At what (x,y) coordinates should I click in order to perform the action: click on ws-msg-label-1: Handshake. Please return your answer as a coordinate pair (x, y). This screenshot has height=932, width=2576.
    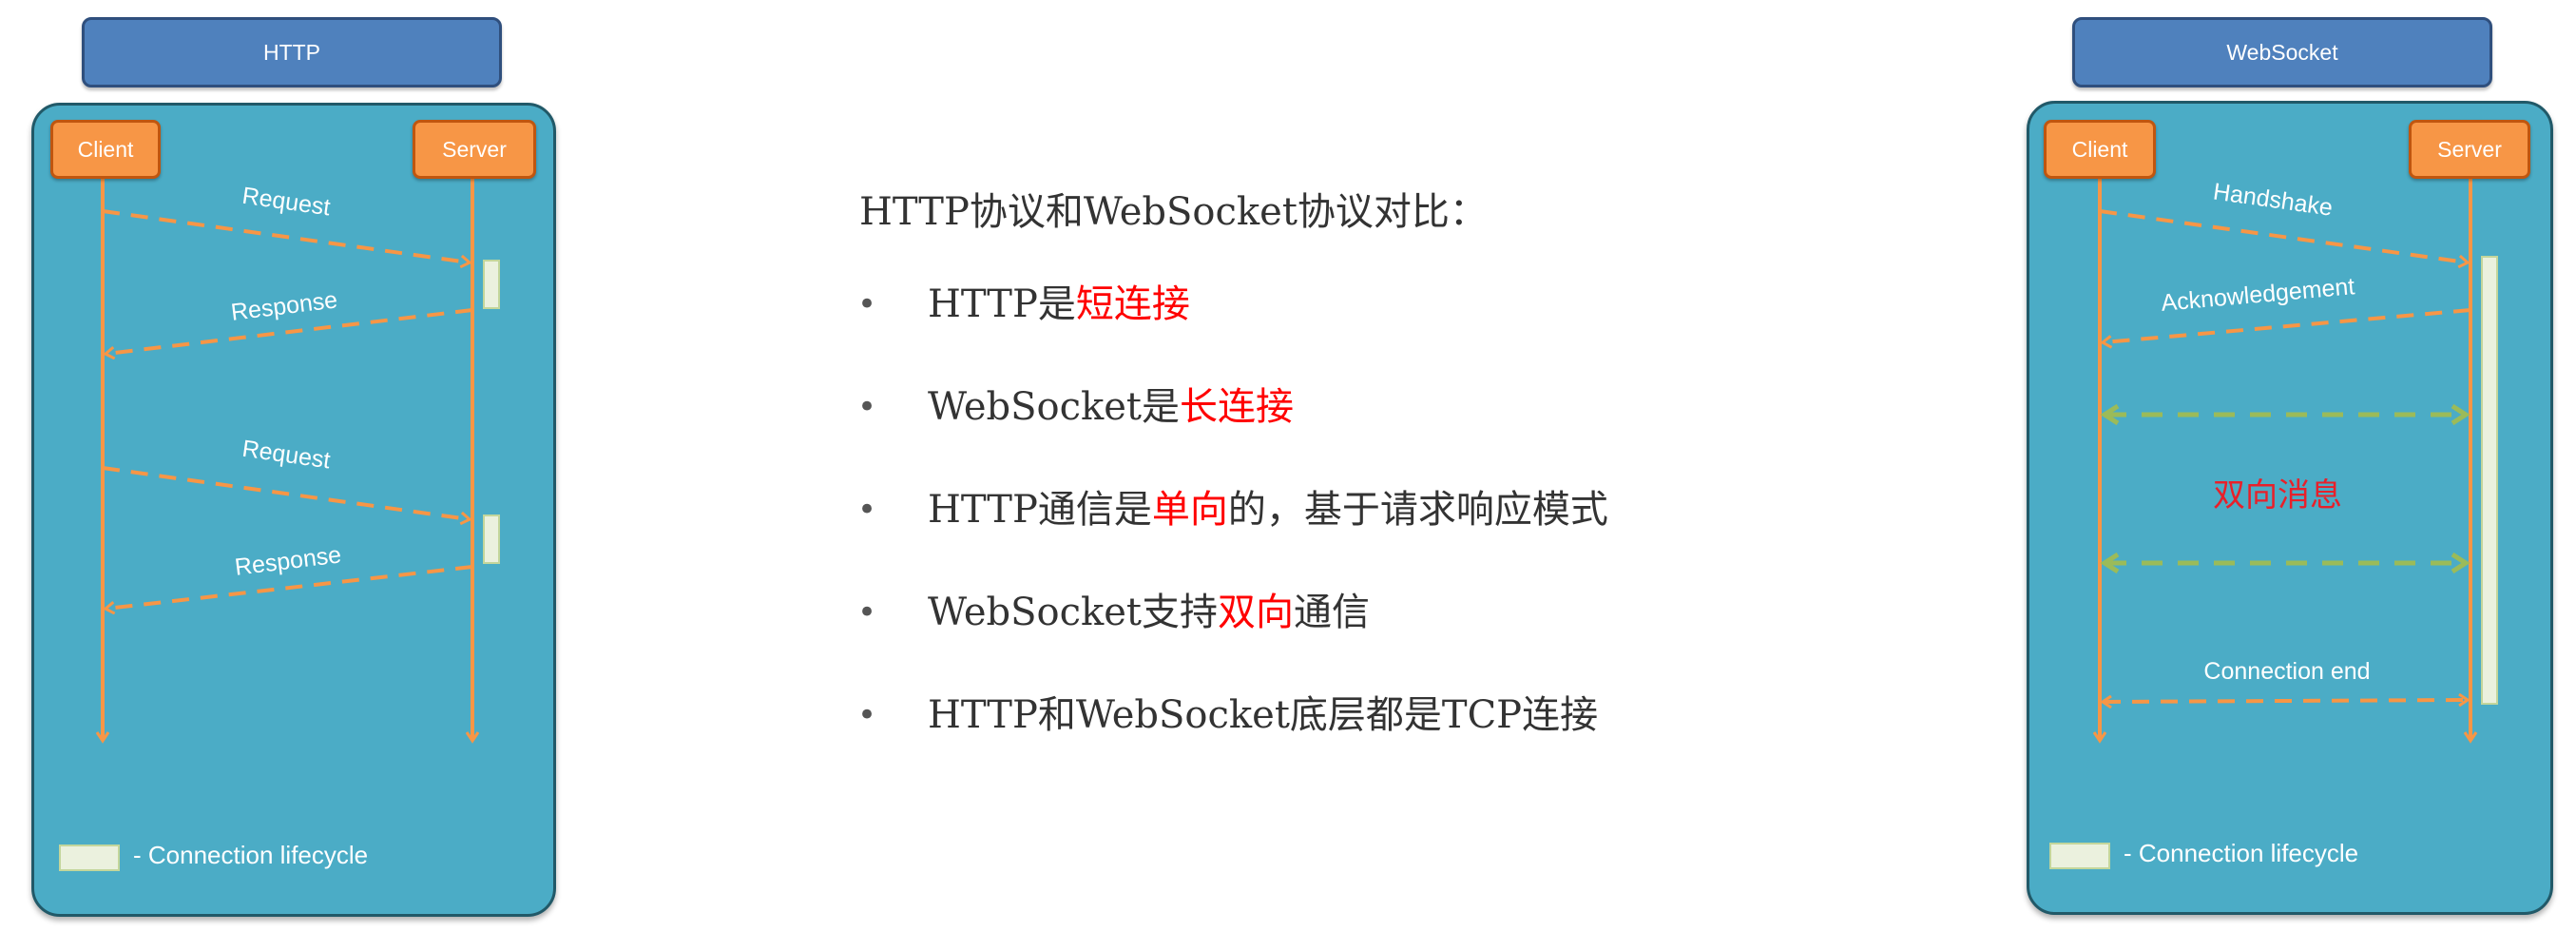
    Looking at the image, I should click on (2273, 199).